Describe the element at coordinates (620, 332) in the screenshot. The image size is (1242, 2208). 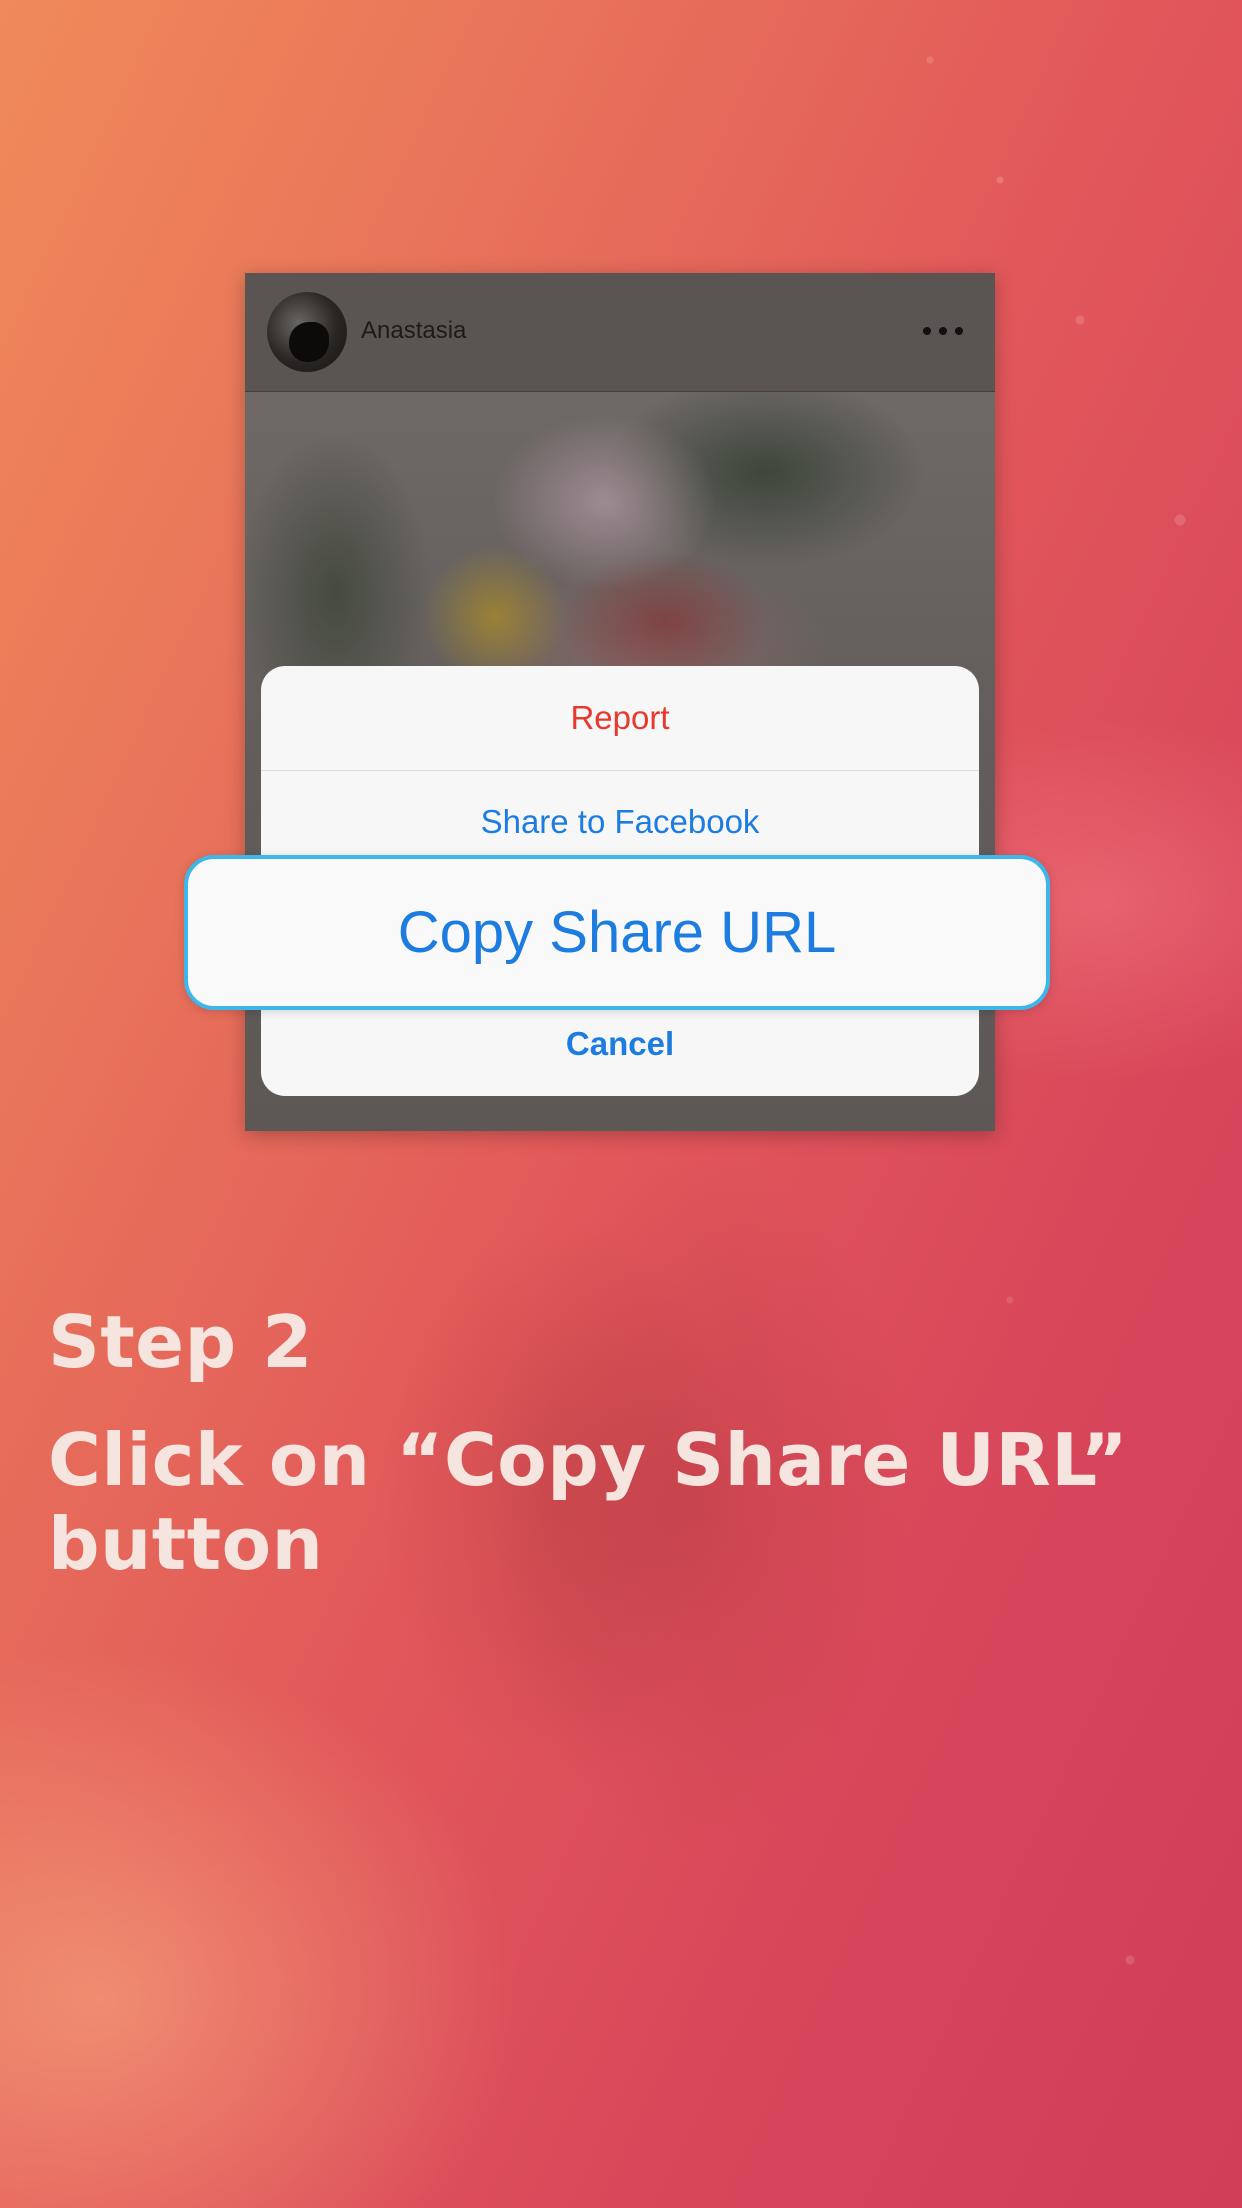
I see `post-header: Anastasia` at that location.